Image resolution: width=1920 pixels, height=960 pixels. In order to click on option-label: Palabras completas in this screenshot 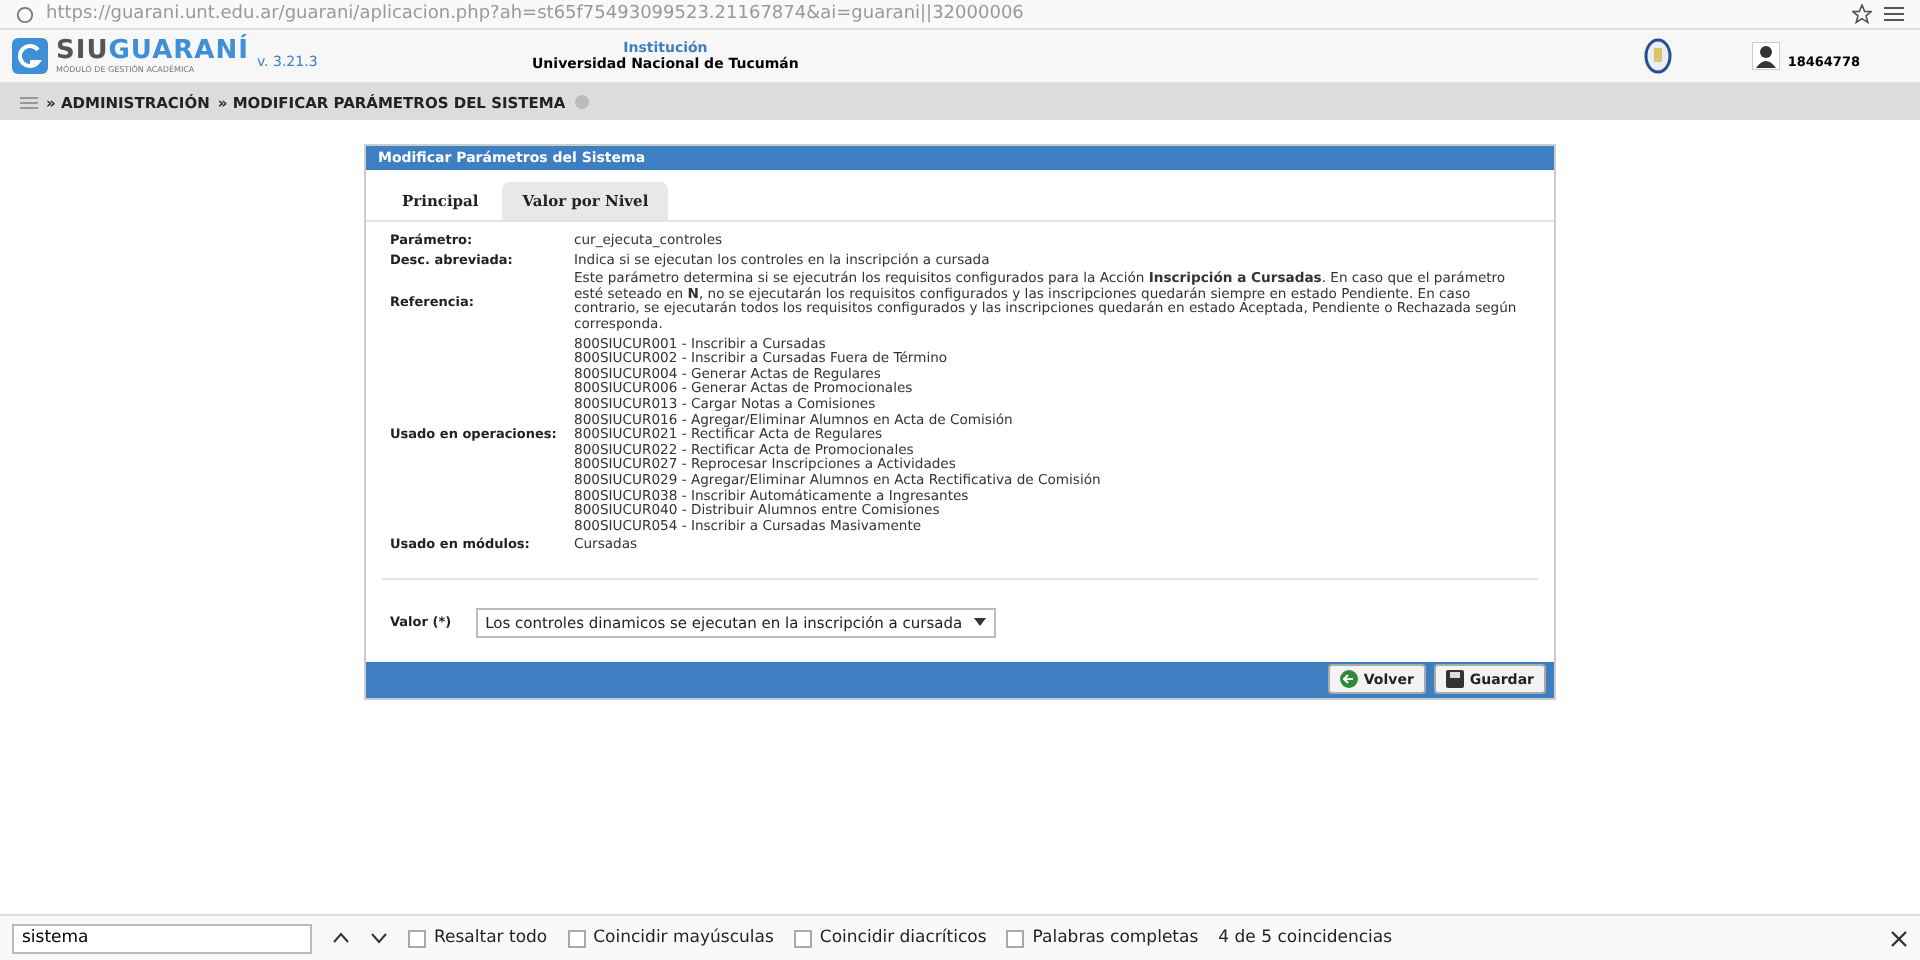, I will do `click(1115, 938)`.